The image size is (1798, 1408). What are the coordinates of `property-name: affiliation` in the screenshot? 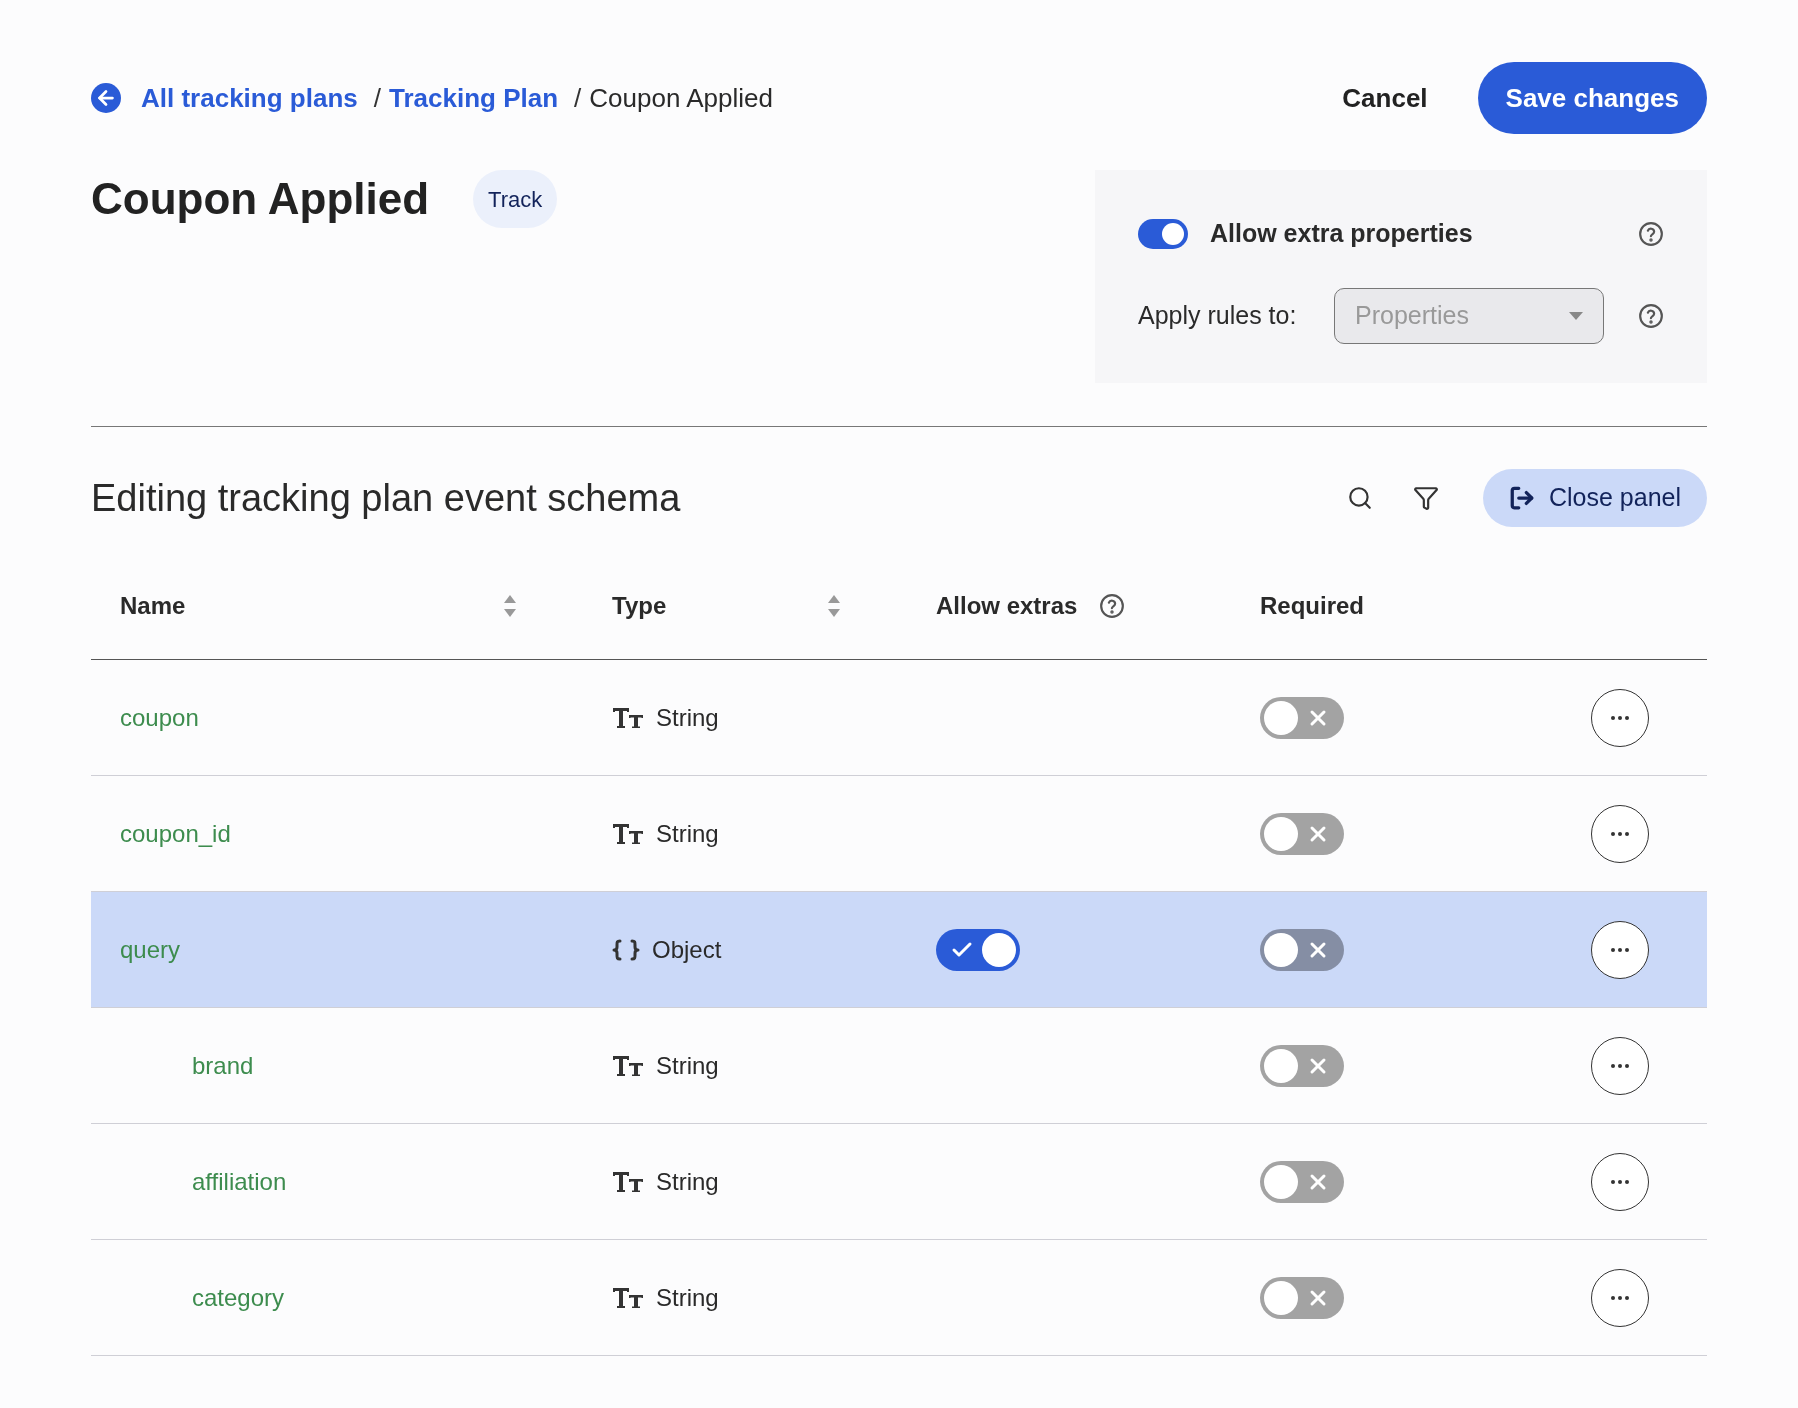 It's located at (239, 1181).